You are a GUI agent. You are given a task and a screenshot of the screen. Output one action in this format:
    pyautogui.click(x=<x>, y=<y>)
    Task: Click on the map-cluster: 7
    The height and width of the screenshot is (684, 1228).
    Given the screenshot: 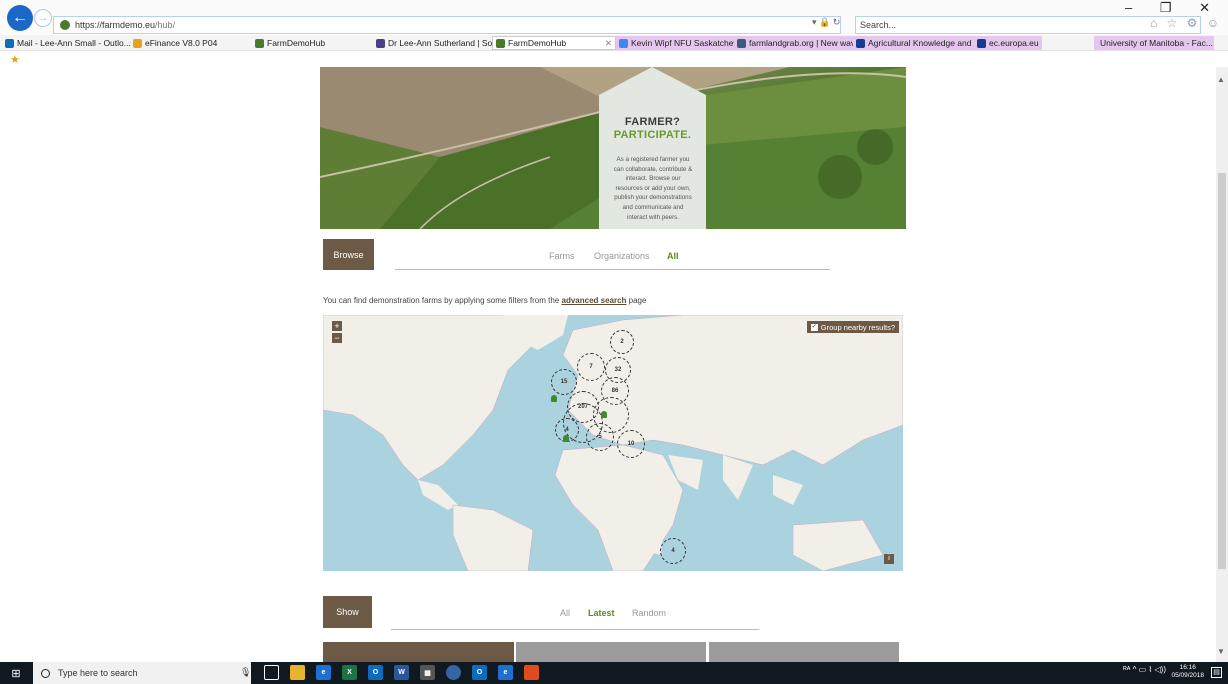 What is the action you would take?
    pyautogui.click(x=591, y=367)
    